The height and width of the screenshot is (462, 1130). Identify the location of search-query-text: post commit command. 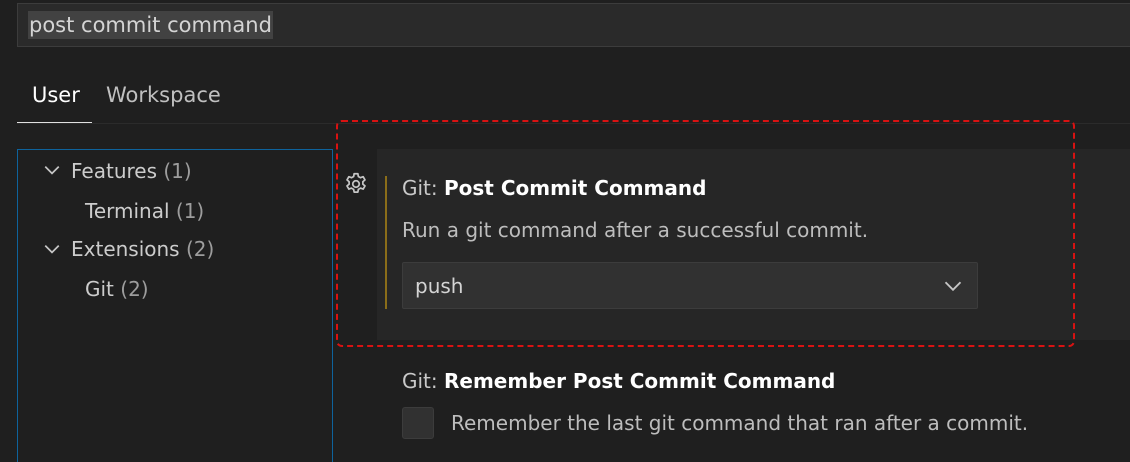
(150, 25).